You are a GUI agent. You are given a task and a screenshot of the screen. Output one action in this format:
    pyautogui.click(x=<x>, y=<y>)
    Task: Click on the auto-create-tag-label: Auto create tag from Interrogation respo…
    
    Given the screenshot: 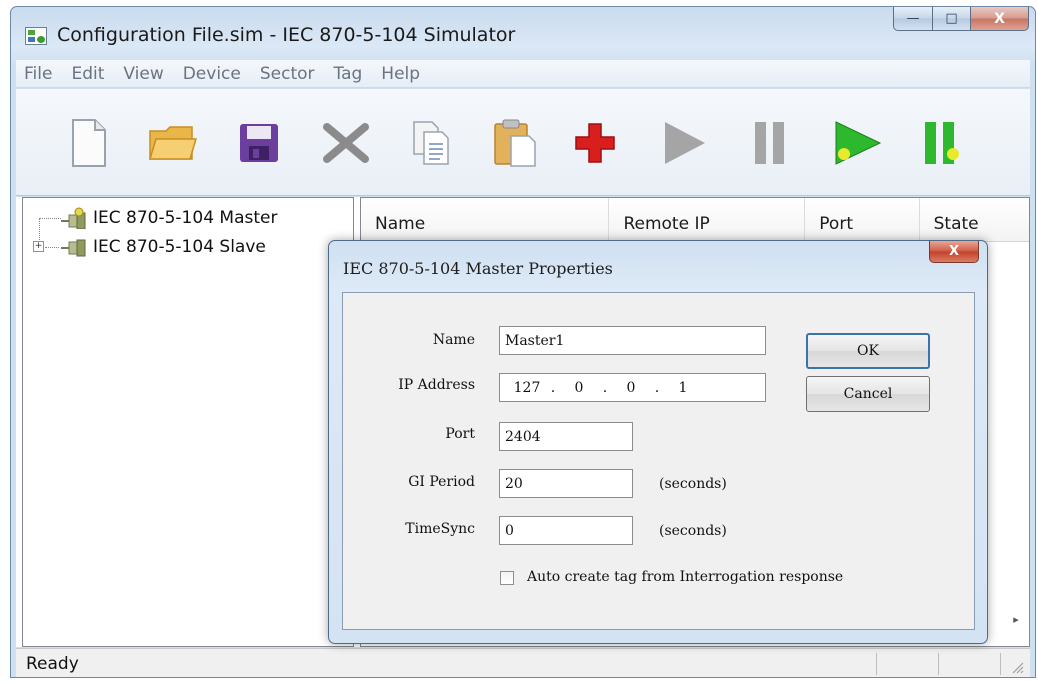 What is the action you would take?
    pyautogui.click(x=685, y=577)
    